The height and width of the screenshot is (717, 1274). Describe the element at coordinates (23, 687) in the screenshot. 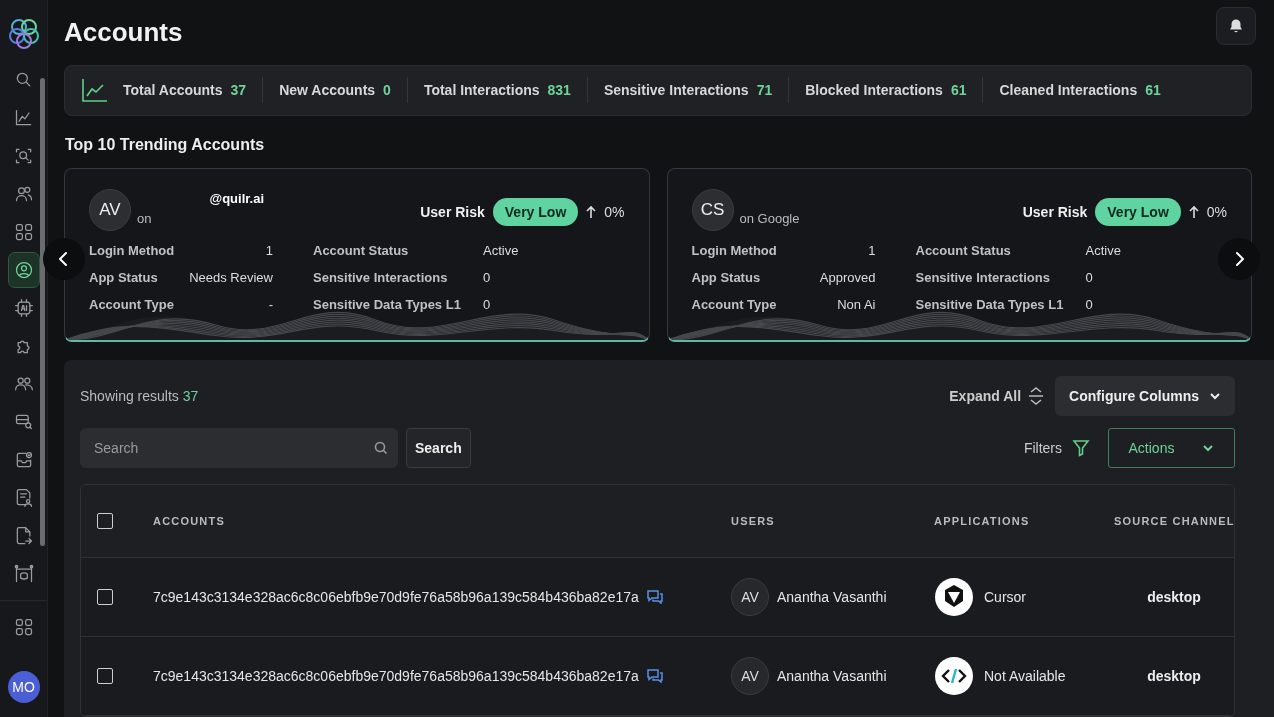

I see `user-avatar: MO` at that location.